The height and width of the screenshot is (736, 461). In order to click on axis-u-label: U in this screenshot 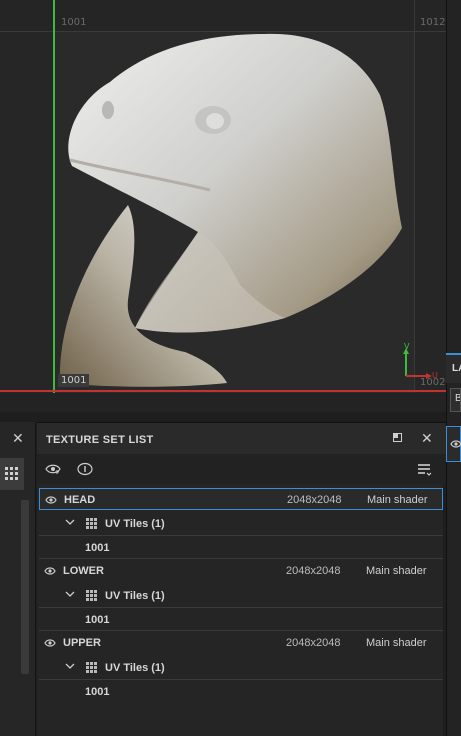, I will do `click(435, 375)`.